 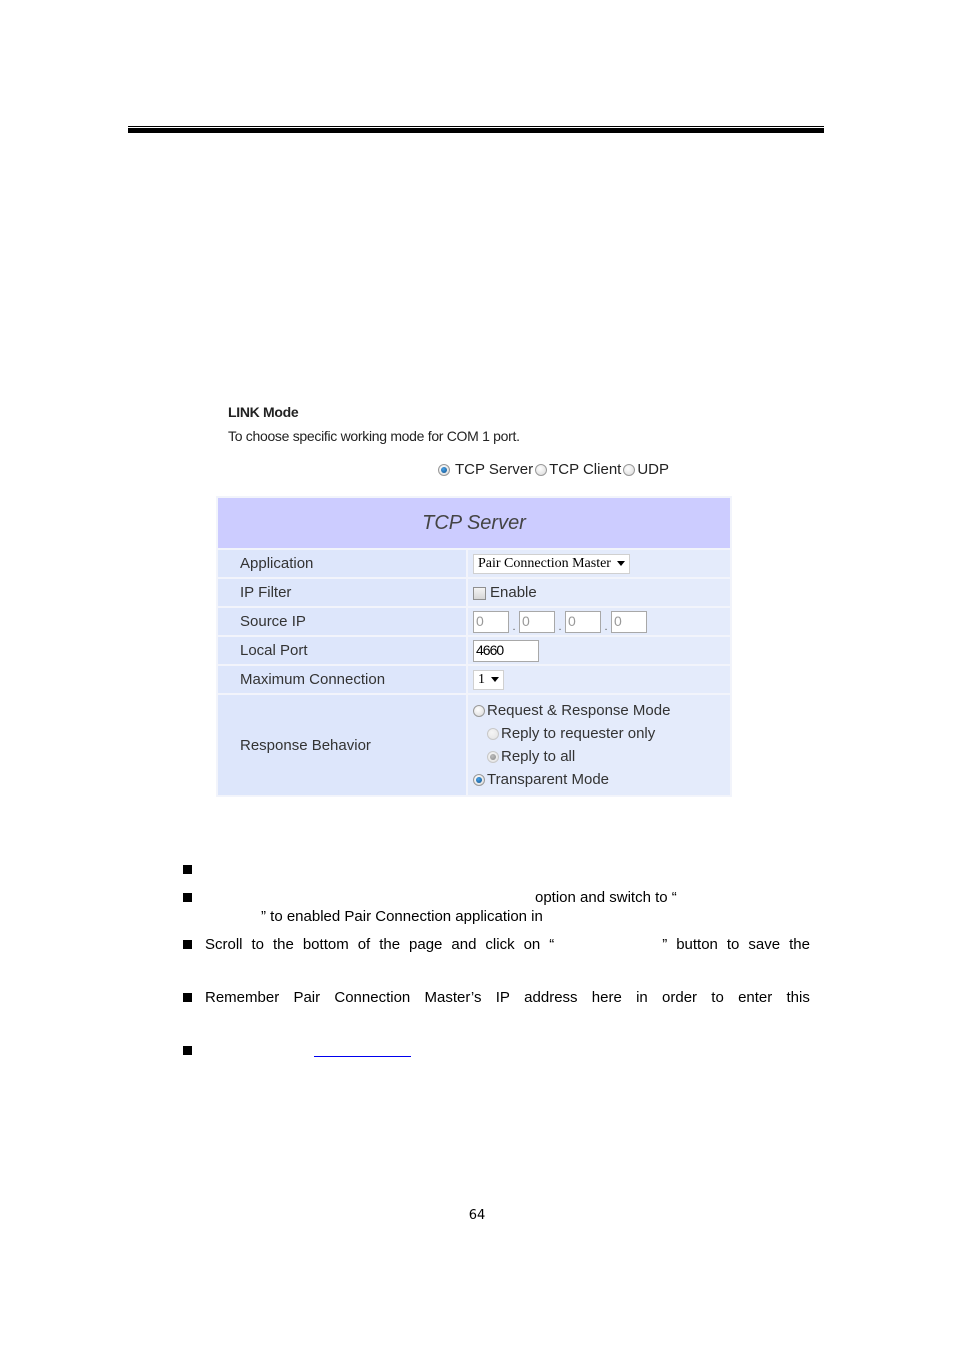 What do you see at coordinates (629, 469) in the screenshot?
I see `radio-udp` at bounding box center [629, 469].